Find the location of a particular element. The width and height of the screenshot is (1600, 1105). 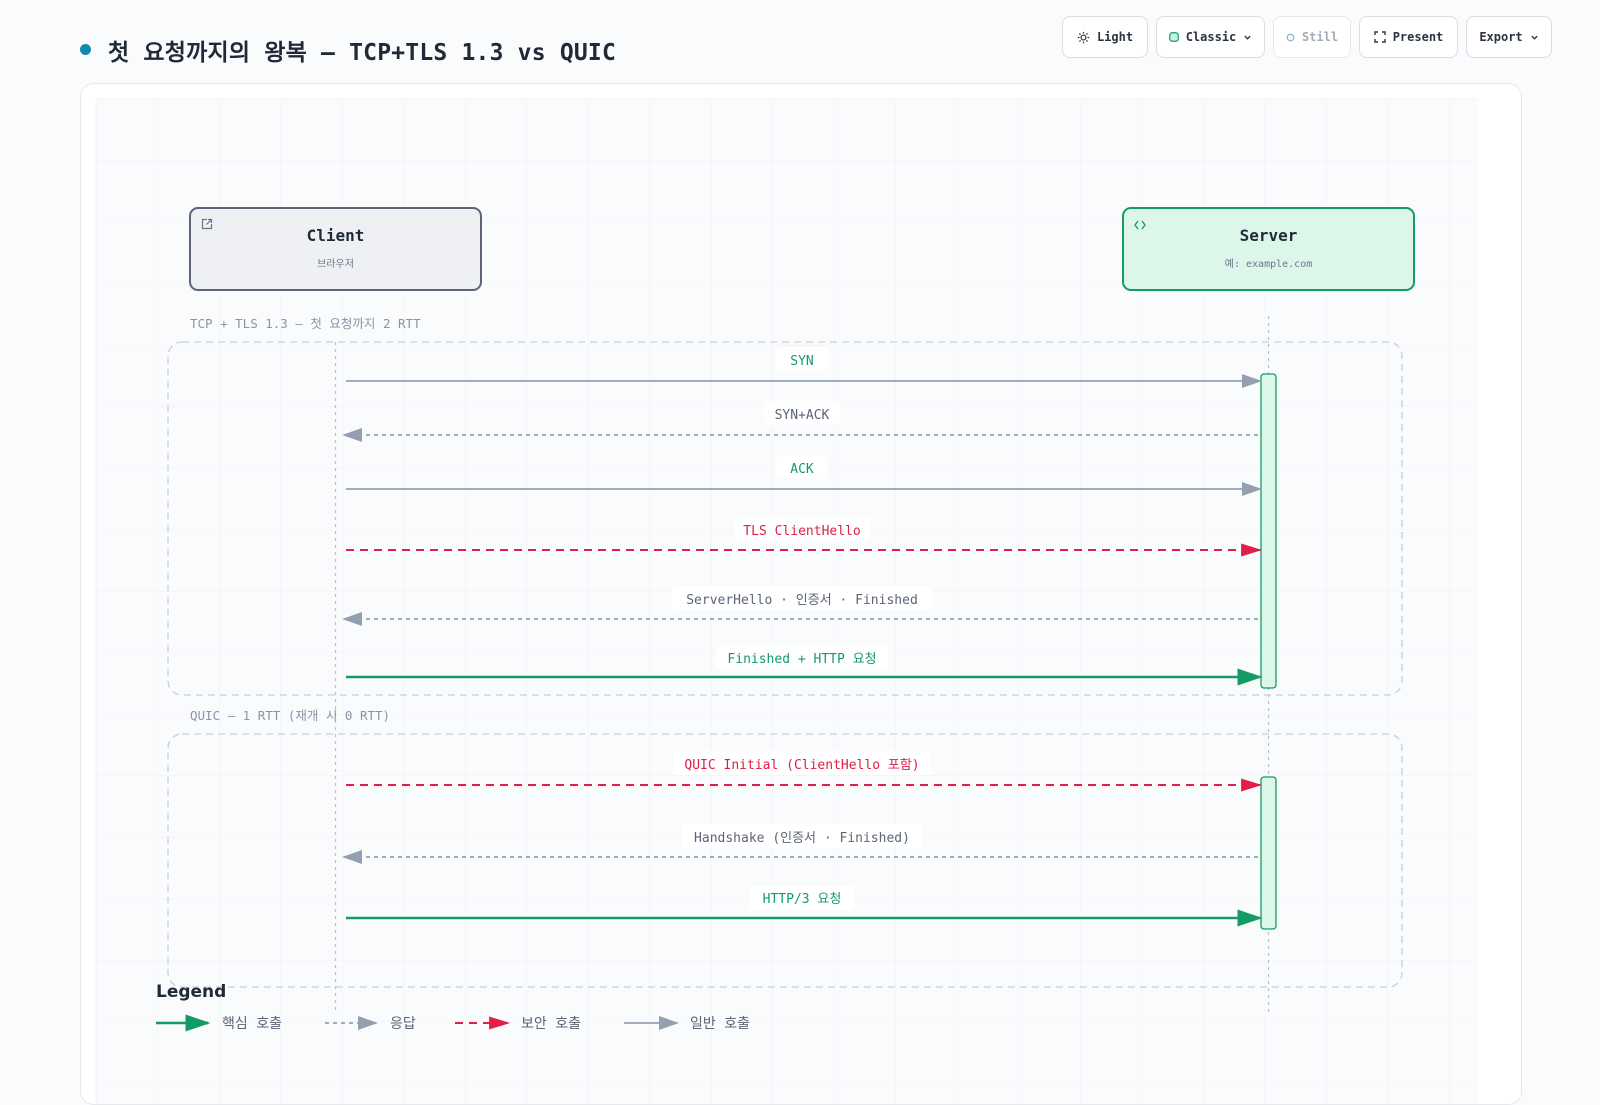

server-activation-quic is located at coordinates (1268, 853).